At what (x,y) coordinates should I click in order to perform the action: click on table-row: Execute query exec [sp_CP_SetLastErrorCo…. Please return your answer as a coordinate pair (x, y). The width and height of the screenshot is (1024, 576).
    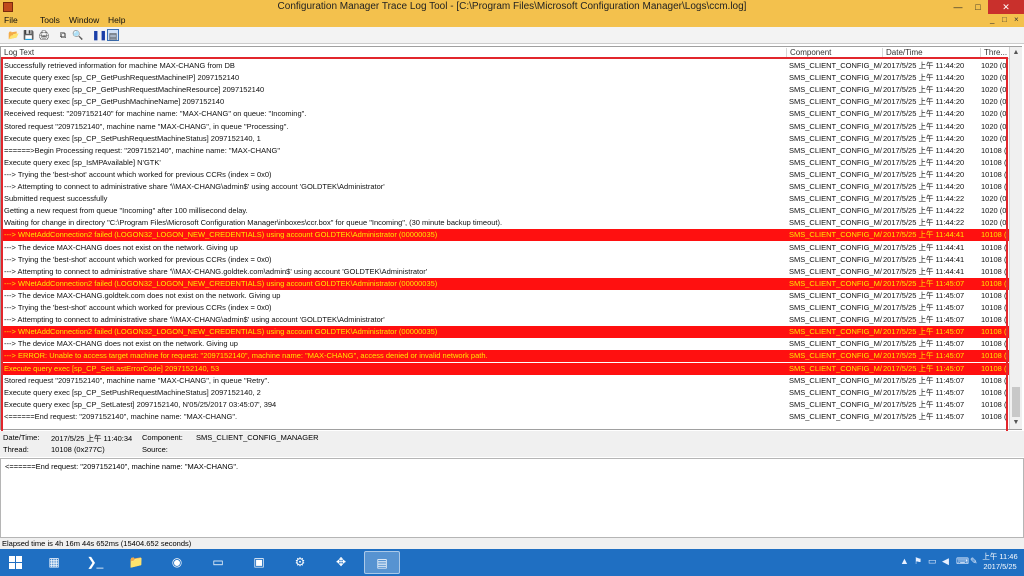
    Looking at the image, I should click on (505, 368).